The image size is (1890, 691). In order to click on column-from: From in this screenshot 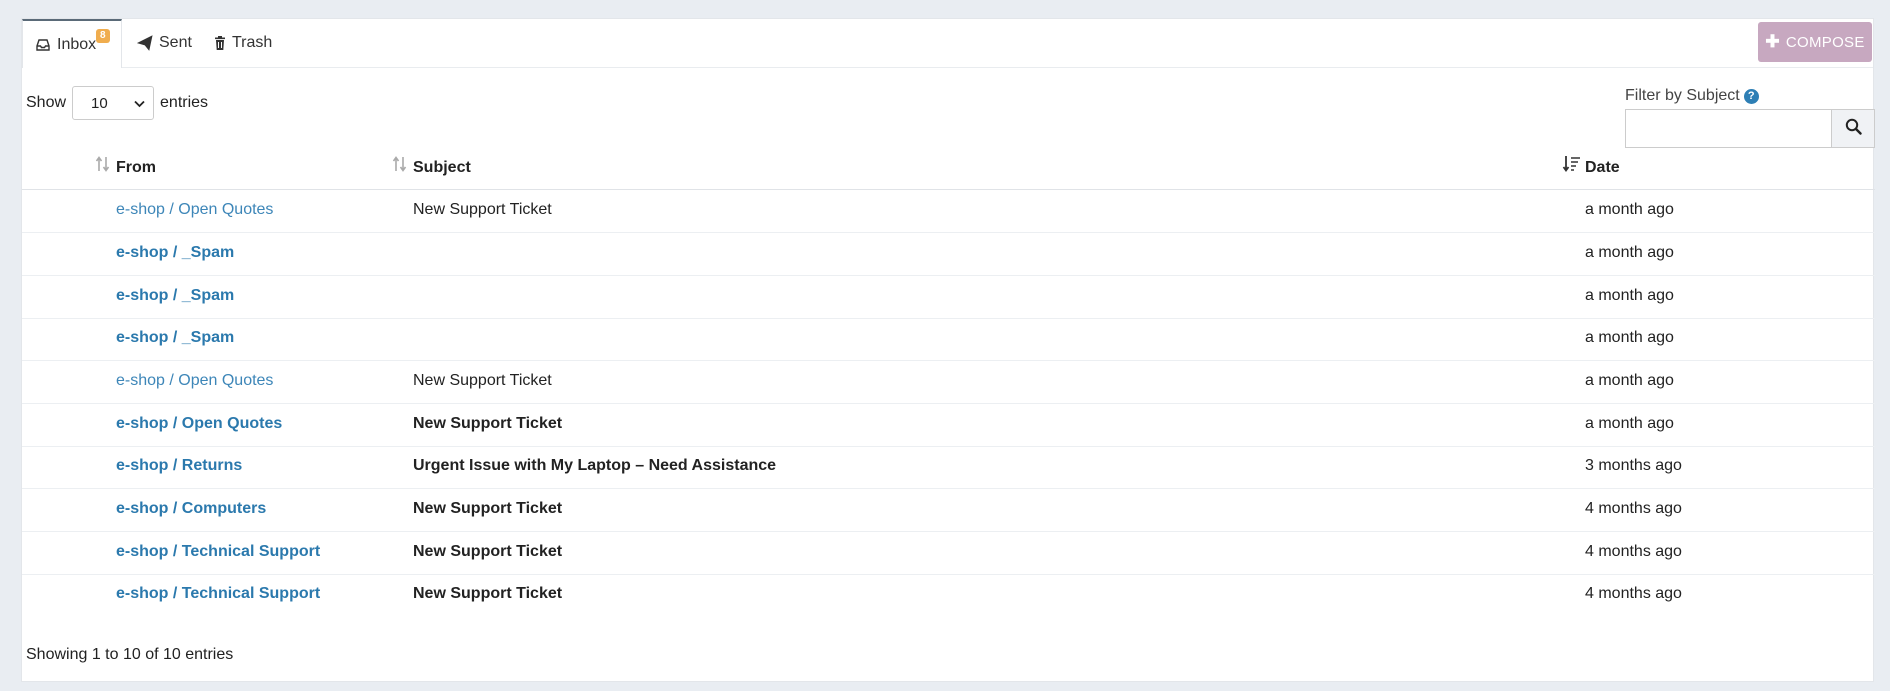, I will do `click(136, 168)`.